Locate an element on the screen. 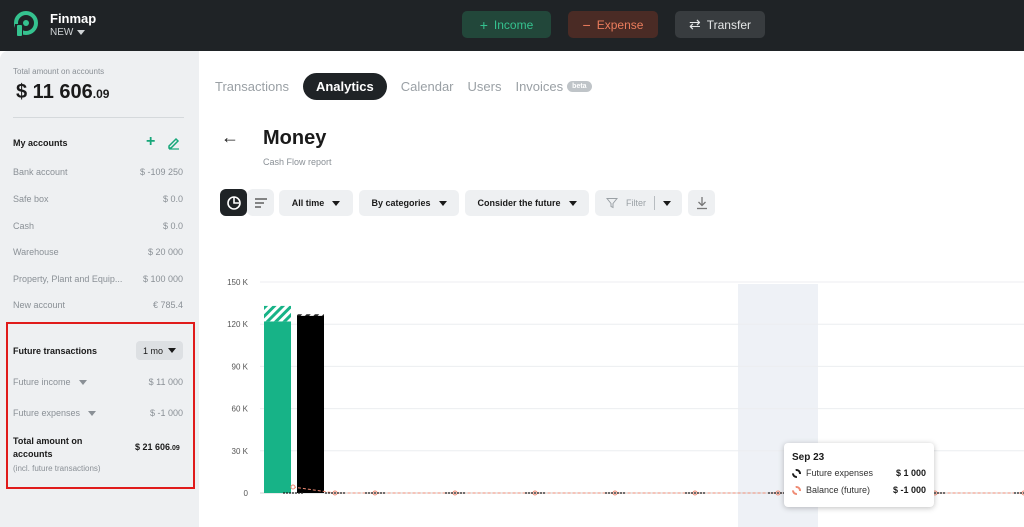 This screenshot has height=527, width=1024. edit-pencil-icon is located at coordinates (174, 143).